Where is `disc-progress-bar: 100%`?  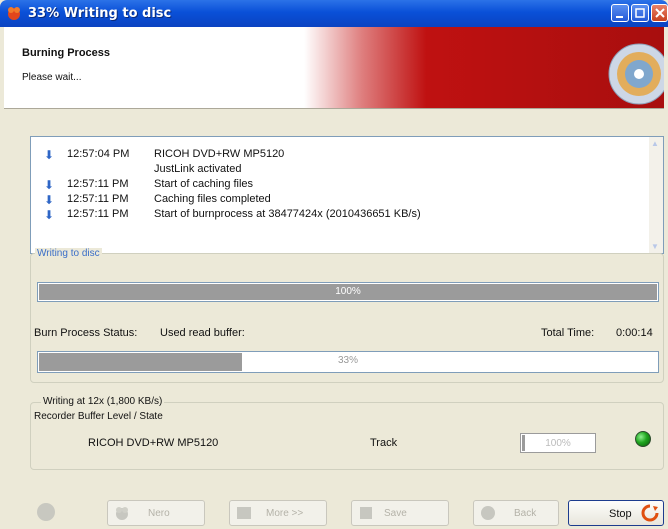 disc-progress-bar: 100% is located at coordinates (348, 292).